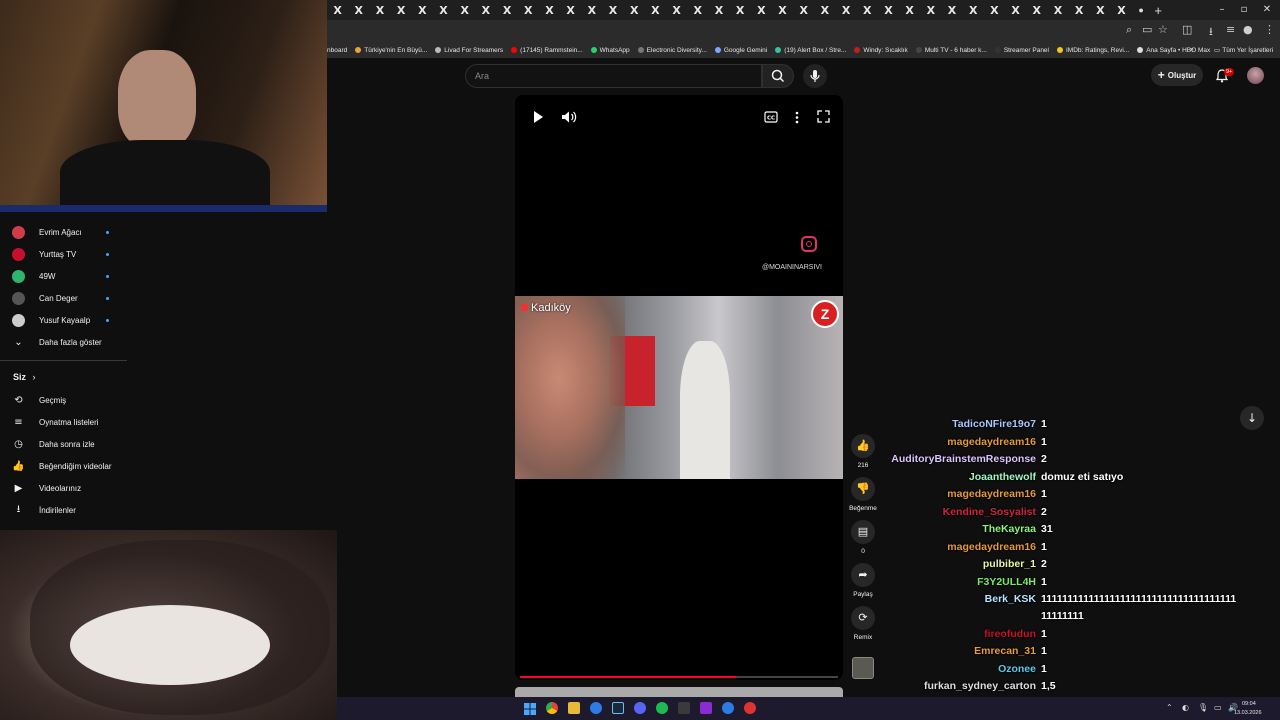  Describe the element at coordinates (1129, 30) in the screenshot. I see `zoom-icon: ⌕` at that location.